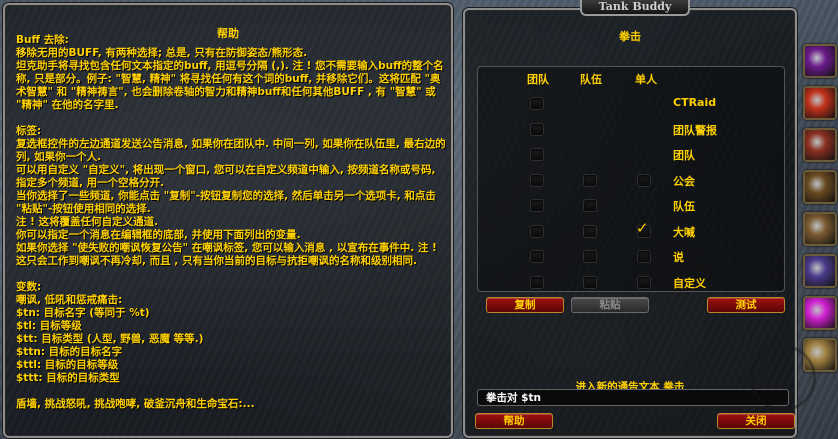 This screenshot has width=838, height=439. What do you see at coordinates (635, 8) in the screenshot?
I see `window-title: Tank Buddy` at bounding box center [635, 8].